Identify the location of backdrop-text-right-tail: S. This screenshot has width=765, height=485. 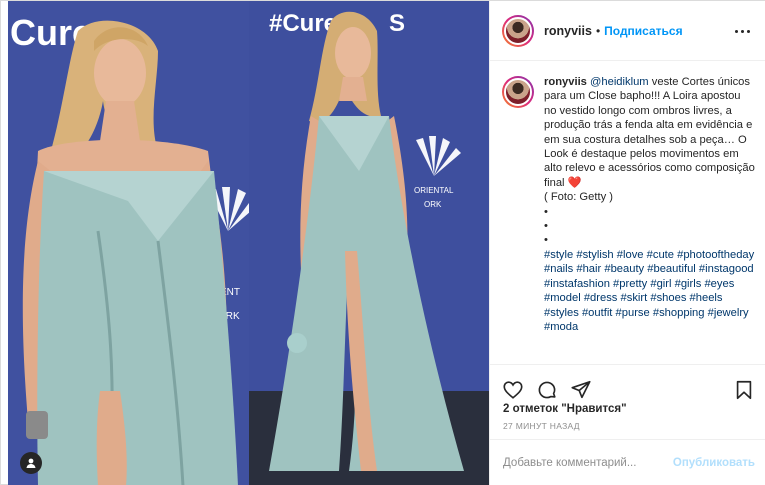
(397, 23).